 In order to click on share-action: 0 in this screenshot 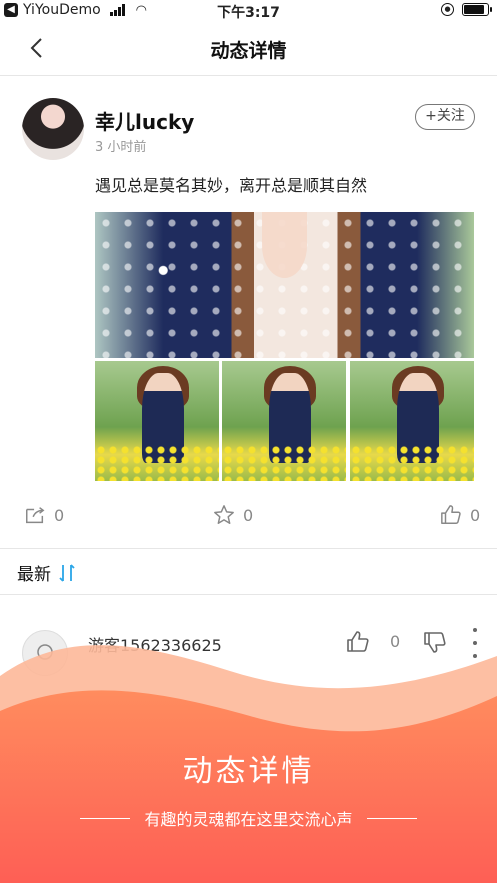, I will do `click(44, 515)`.